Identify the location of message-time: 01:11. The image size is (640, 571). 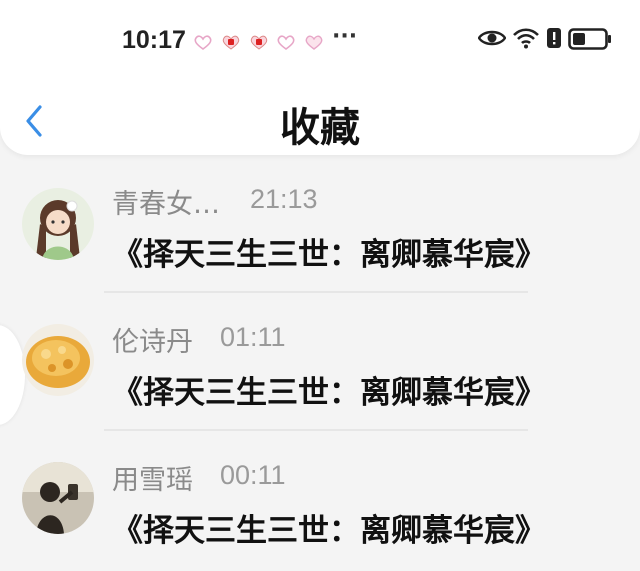
(253, 337).